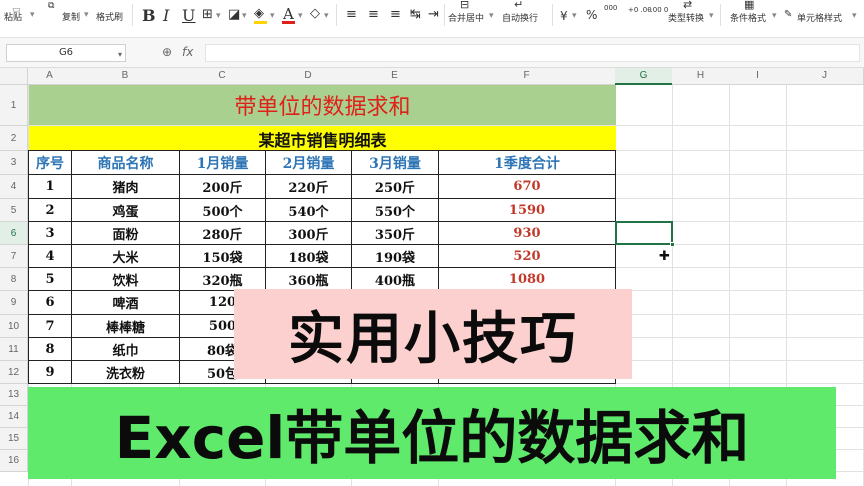 The image size is (864, 486). I want to click on column-header-e: E, so click(395, 76).